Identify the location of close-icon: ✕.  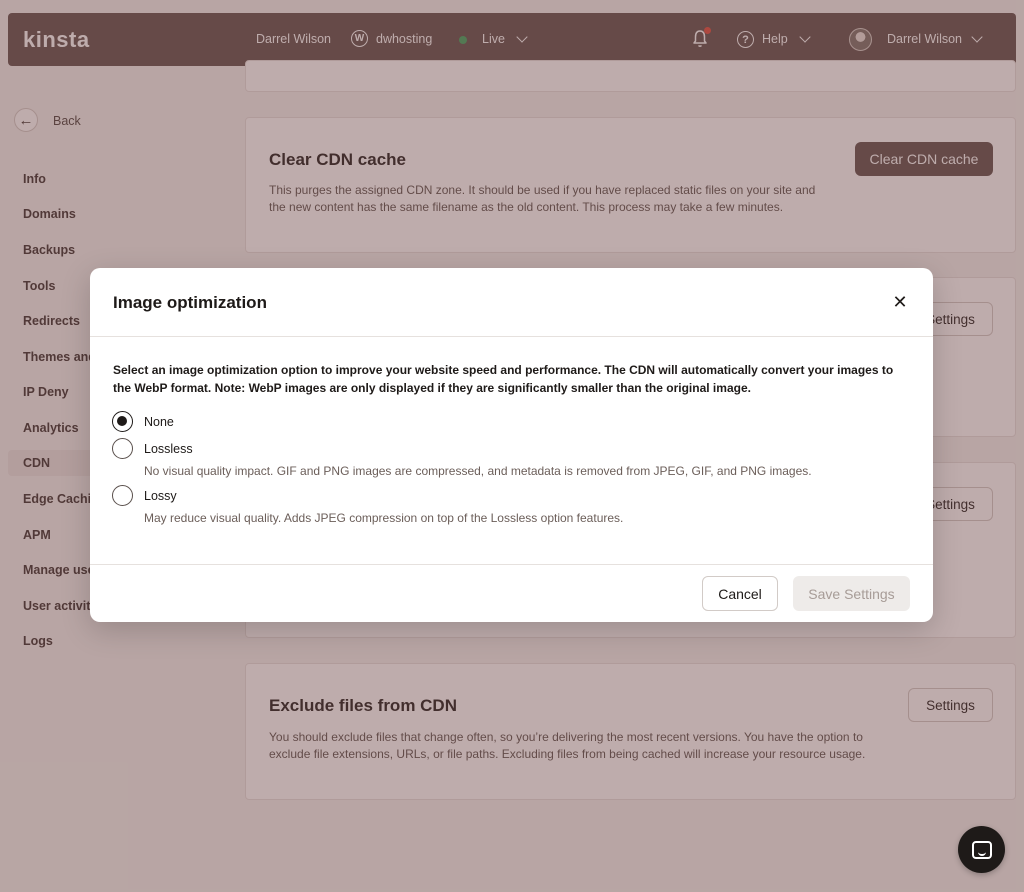
(900, 302).